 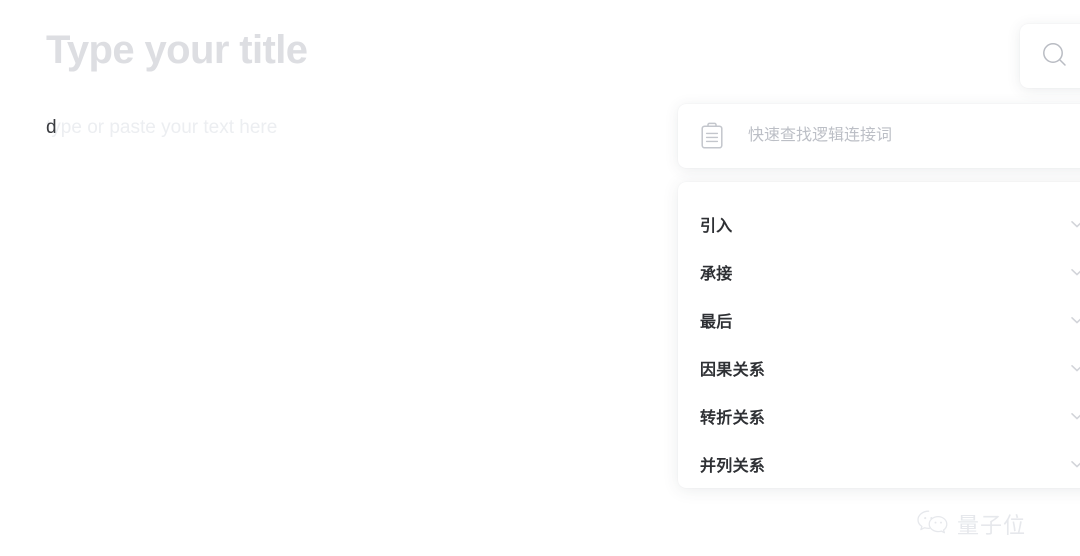 What do you see at coordinates (879, 368) in the screenshot?
I see `category-row-3: 因果关系` at bounding box center [879, 368].